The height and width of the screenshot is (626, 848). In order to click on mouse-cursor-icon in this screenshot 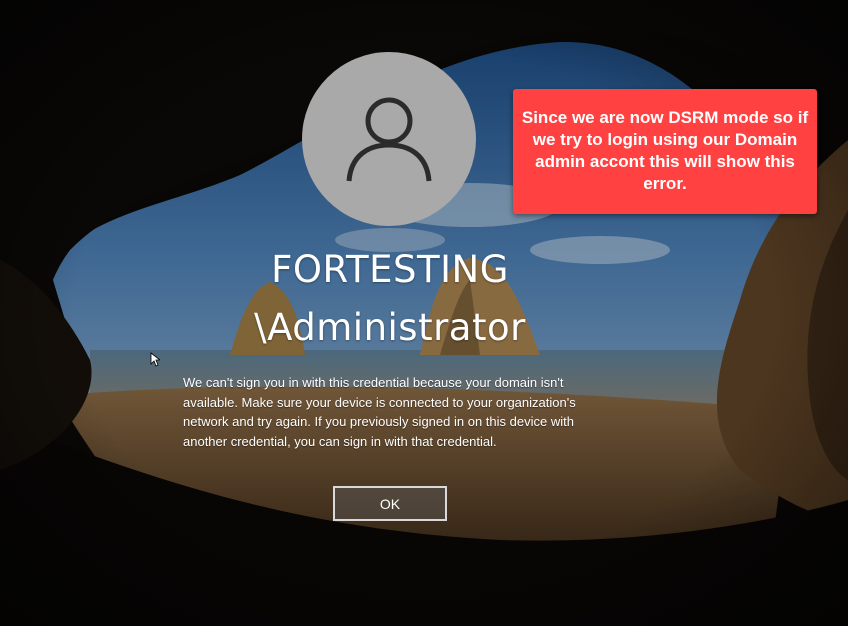, I will do `click(155, 359)`.